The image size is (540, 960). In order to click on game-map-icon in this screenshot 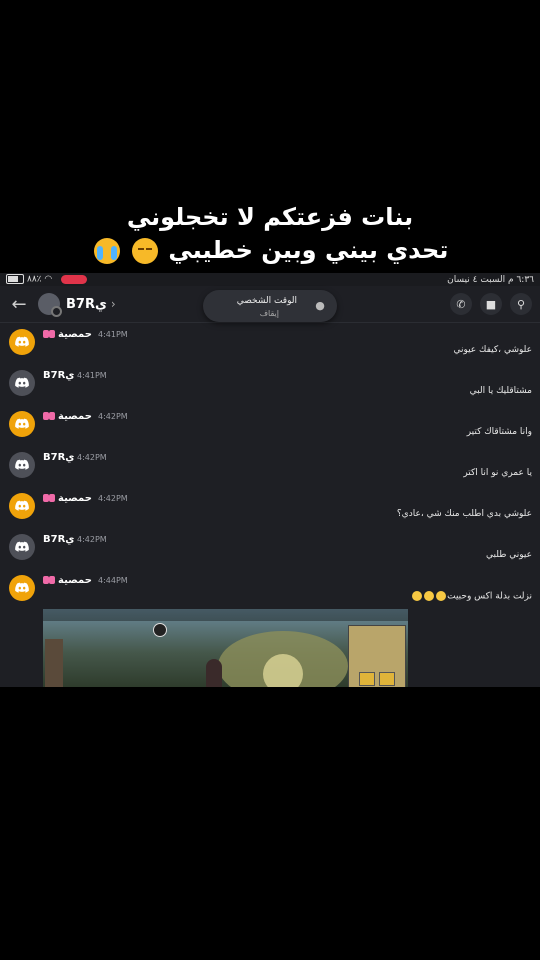, I will do `click(160, 630)`.